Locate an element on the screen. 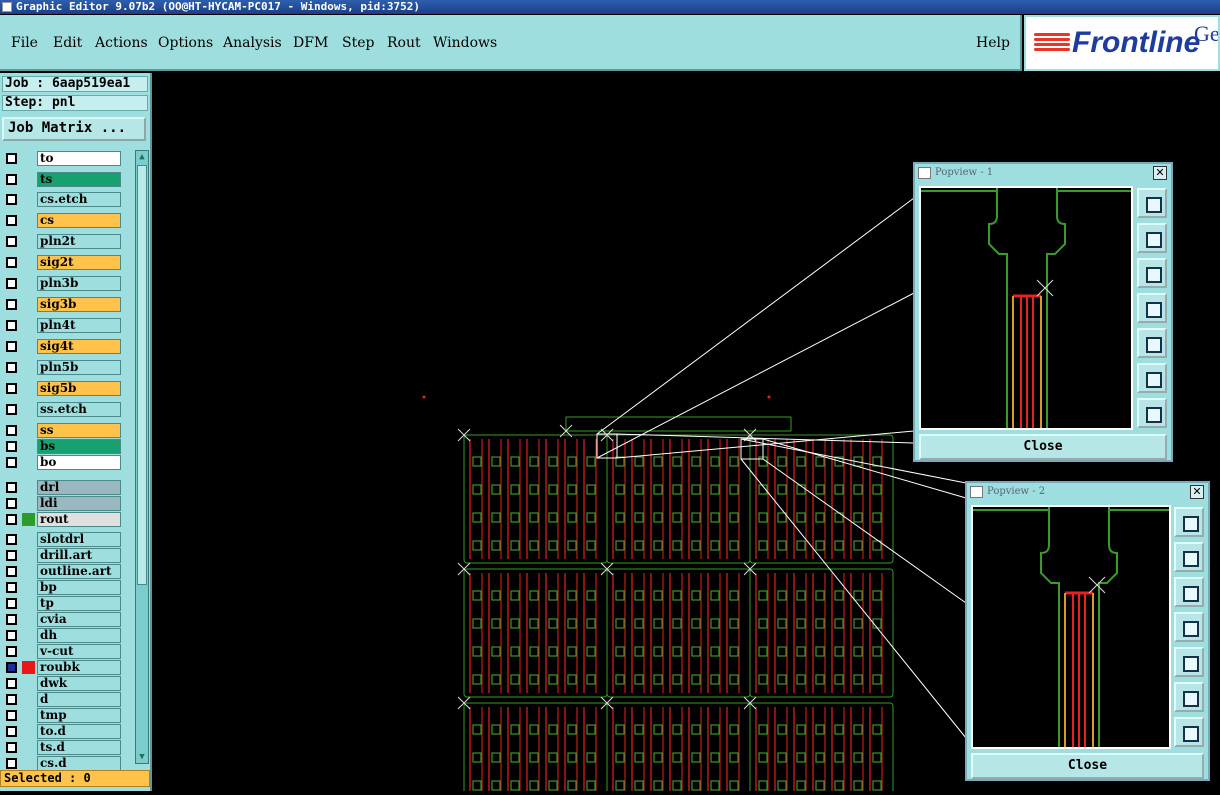  layer-name: v-cut is located at coordinates (79, 651).